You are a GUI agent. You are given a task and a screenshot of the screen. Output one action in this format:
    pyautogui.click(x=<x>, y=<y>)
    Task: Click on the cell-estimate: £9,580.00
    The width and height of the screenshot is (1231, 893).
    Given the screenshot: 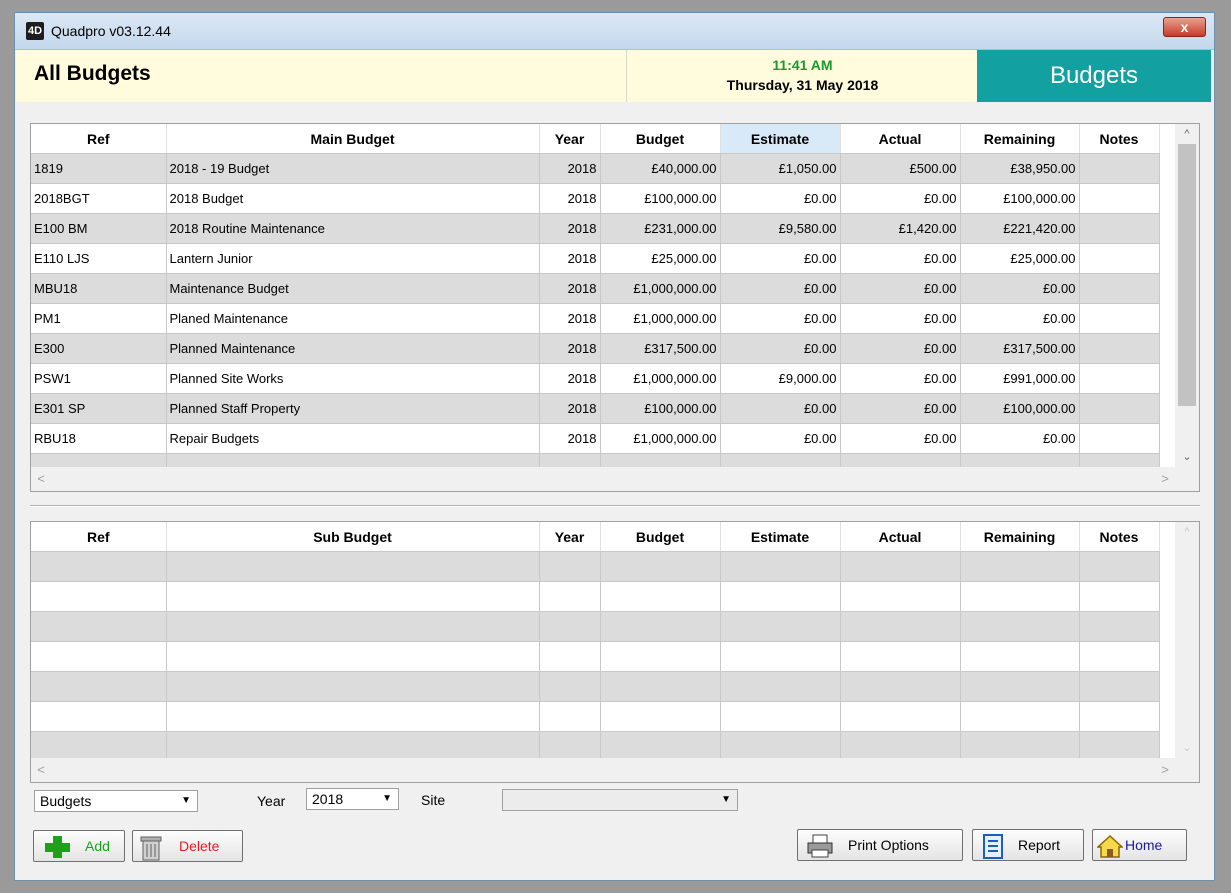 What is the action you would take?
    pyautogui.click(x=780, y=228)
    